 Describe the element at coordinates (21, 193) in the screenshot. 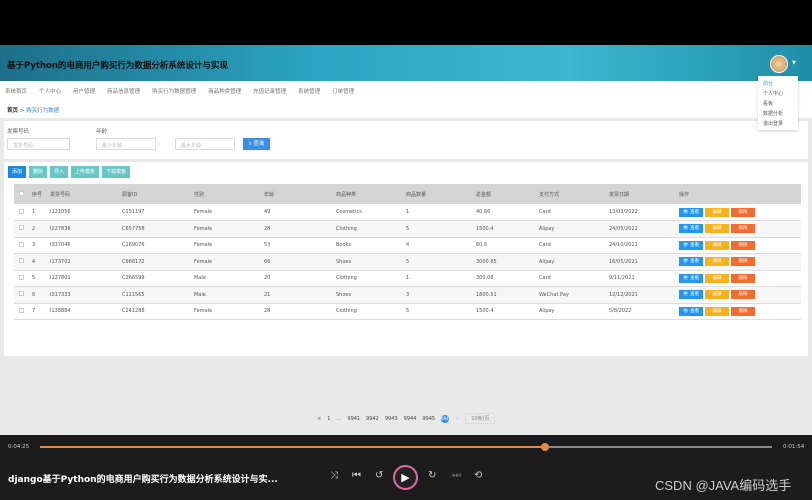

I see `select-all-checkbox` at that location.